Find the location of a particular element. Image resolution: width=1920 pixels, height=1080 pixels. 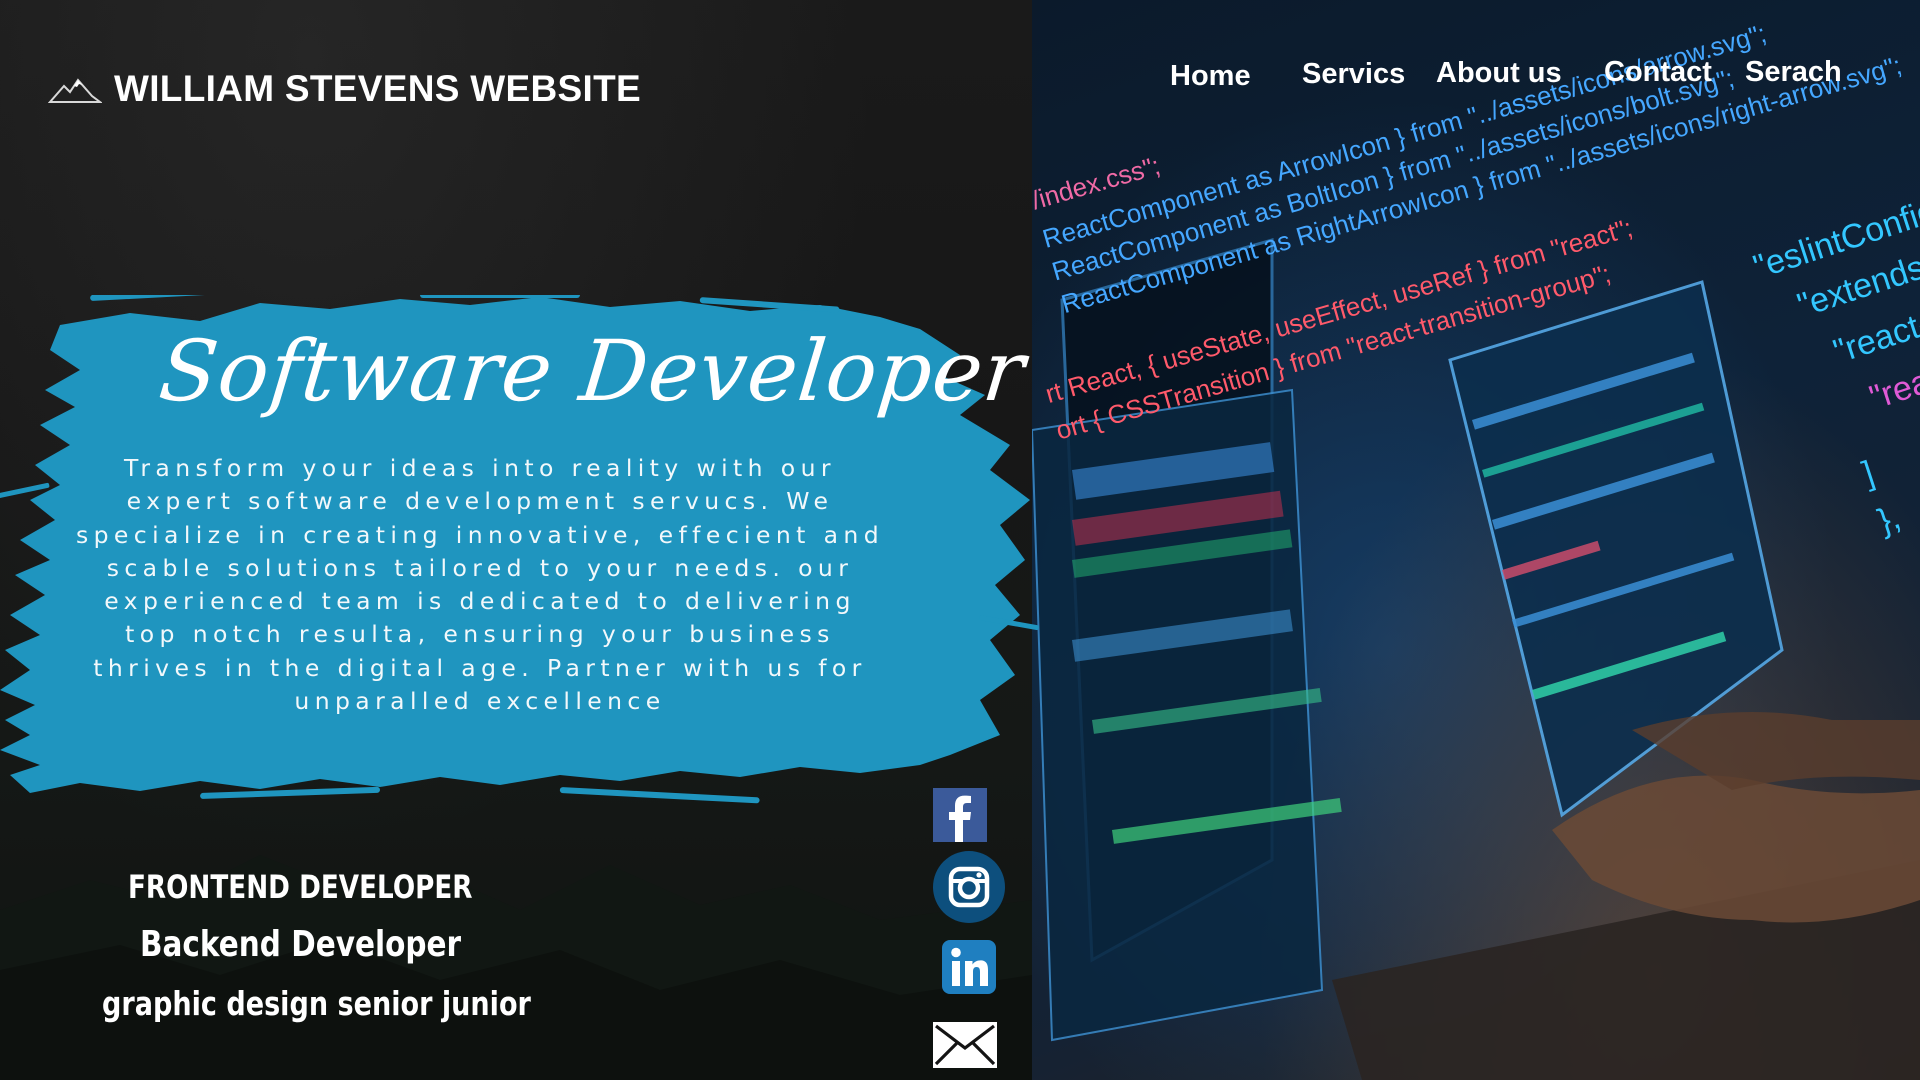

linkedin-icon is located at coordinates (969, 969).